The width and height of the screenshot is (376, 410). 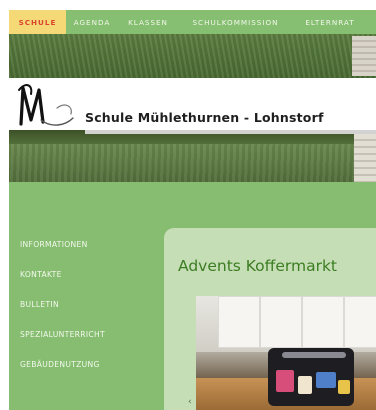 I want to click on sidebar-item-informationen: INFORMATIONEN, so click(x=85, y=255).